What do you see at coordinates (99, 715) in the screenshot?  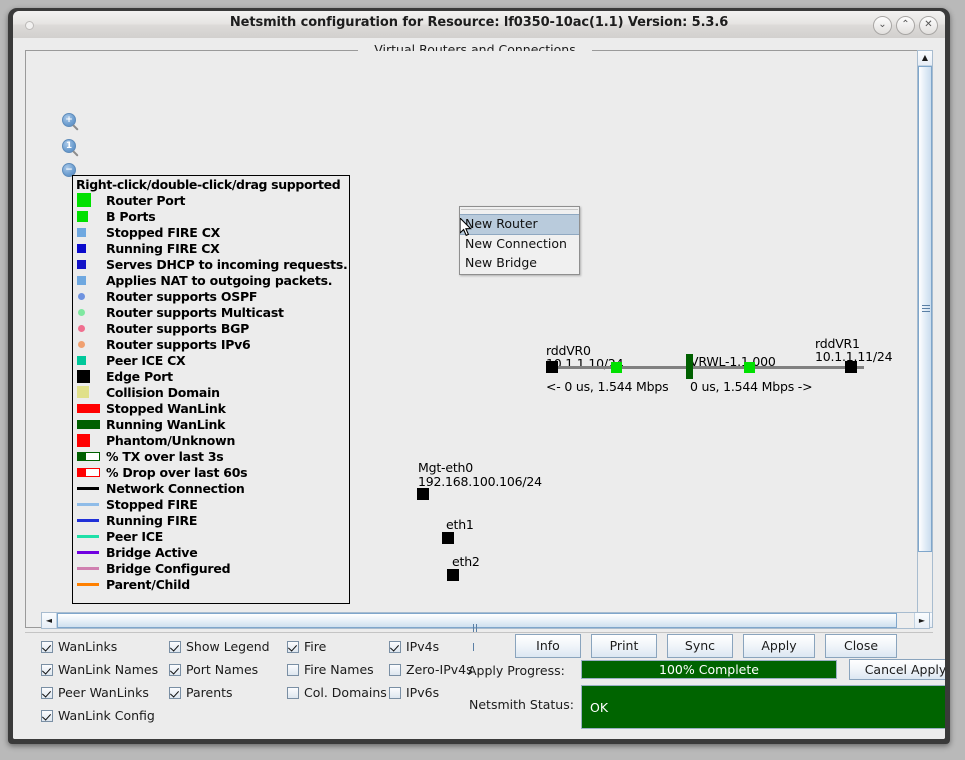 I see `checkbox-wanlink-config: WanLink Config` at bounding box center [99, 715].